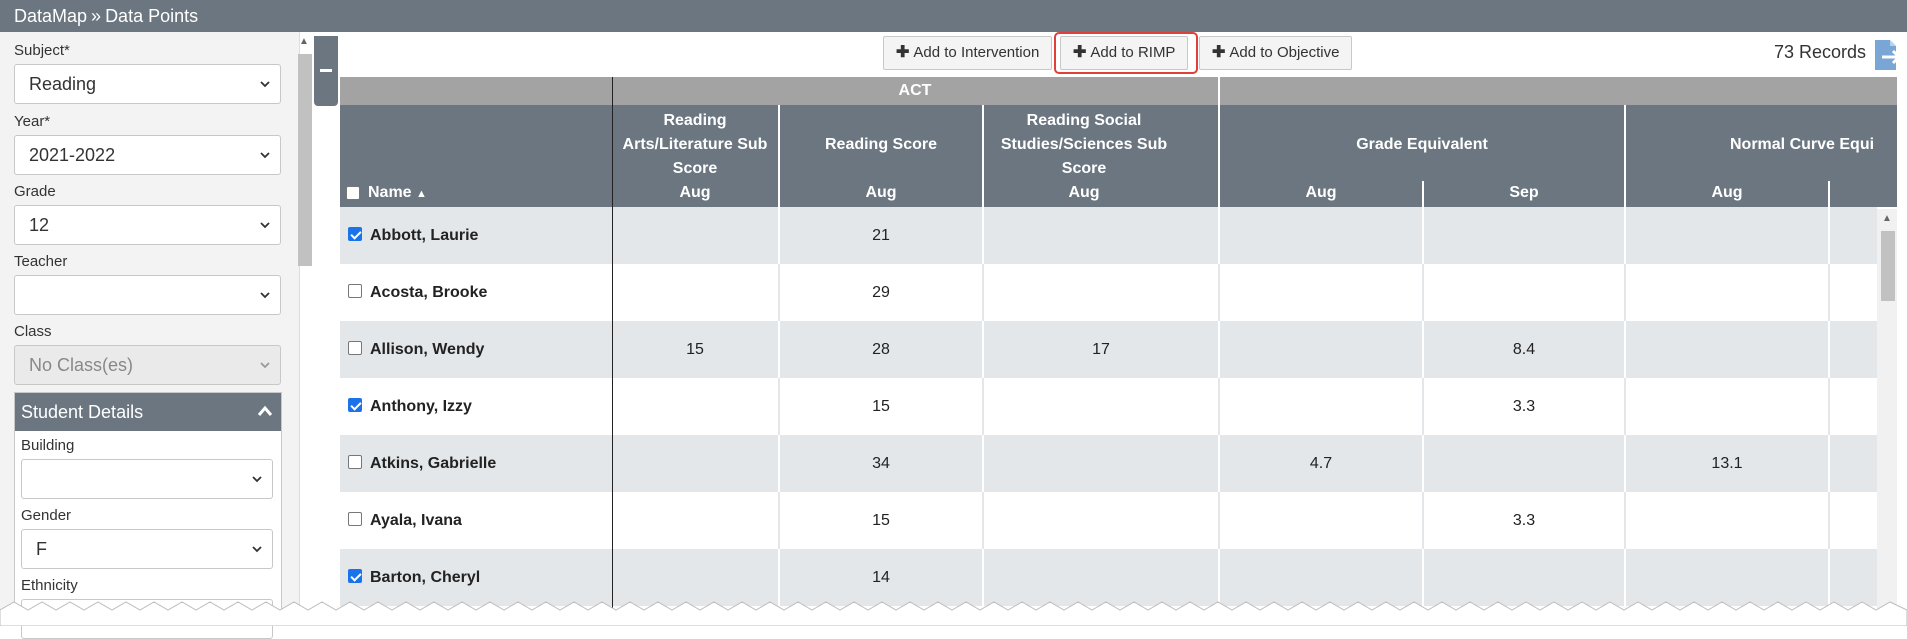 This screenshot has width=1907, height=639. Describe the element at coordinates (953, 613) in the screenshot. I see `torn-edge` at that location.